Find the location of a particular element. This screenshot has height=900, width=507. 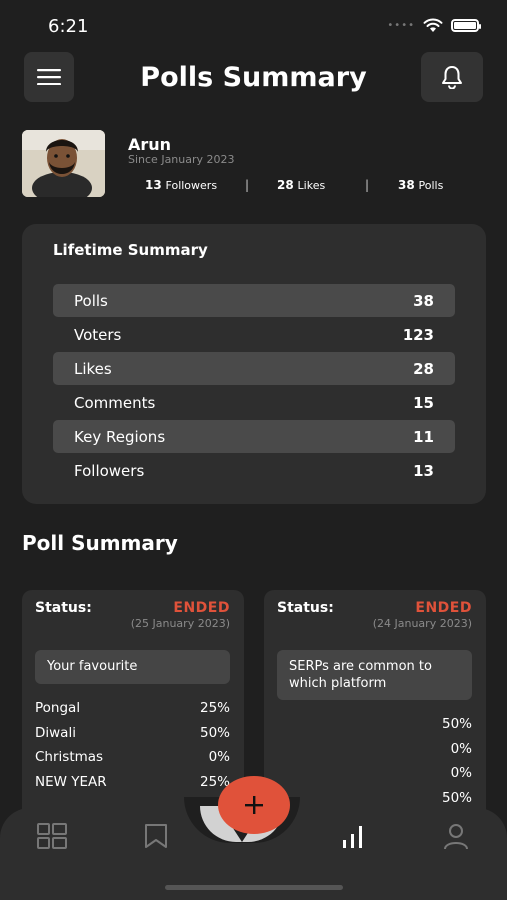

row-value: 11 is located at coordinates (423, 436).